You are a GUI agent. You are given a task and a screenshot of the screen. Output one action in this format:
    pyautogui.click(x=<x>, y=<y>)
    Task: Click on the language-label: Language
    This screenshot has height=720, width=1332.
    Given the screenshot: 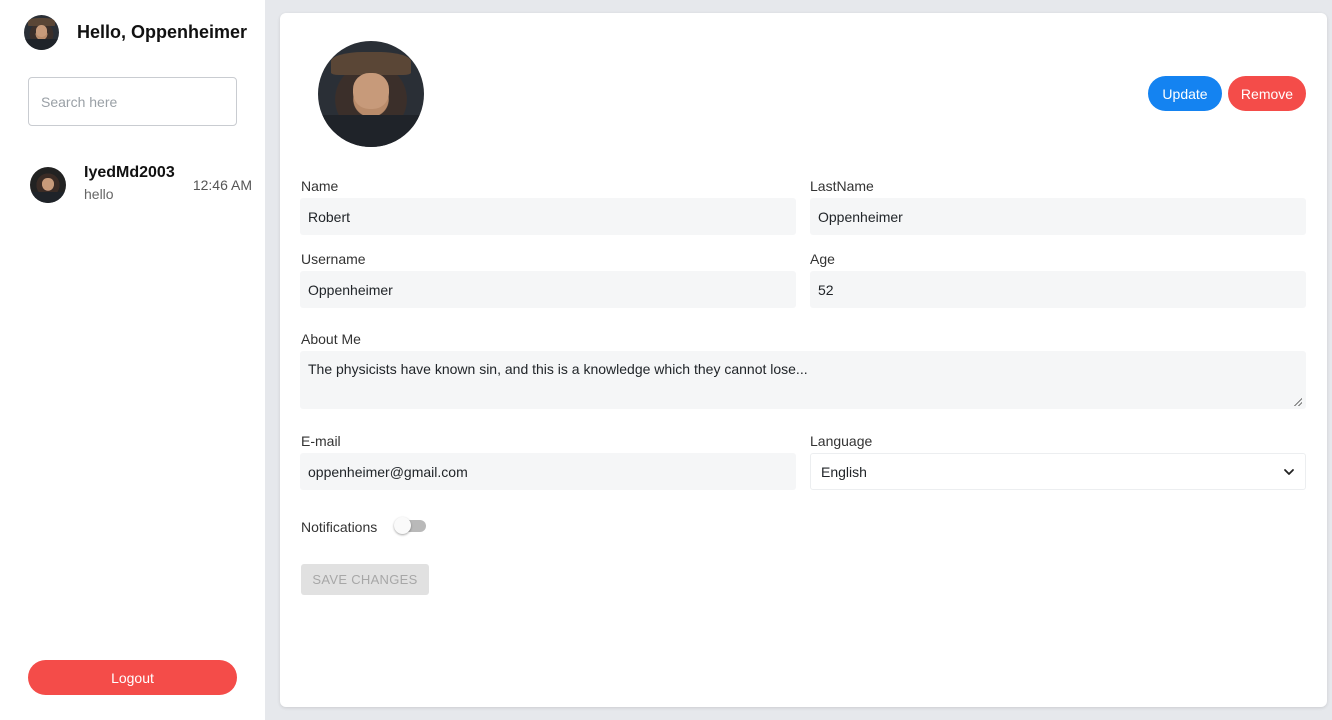 What is the action you would take?
    pyautogui.click(x=841, y=441)
    